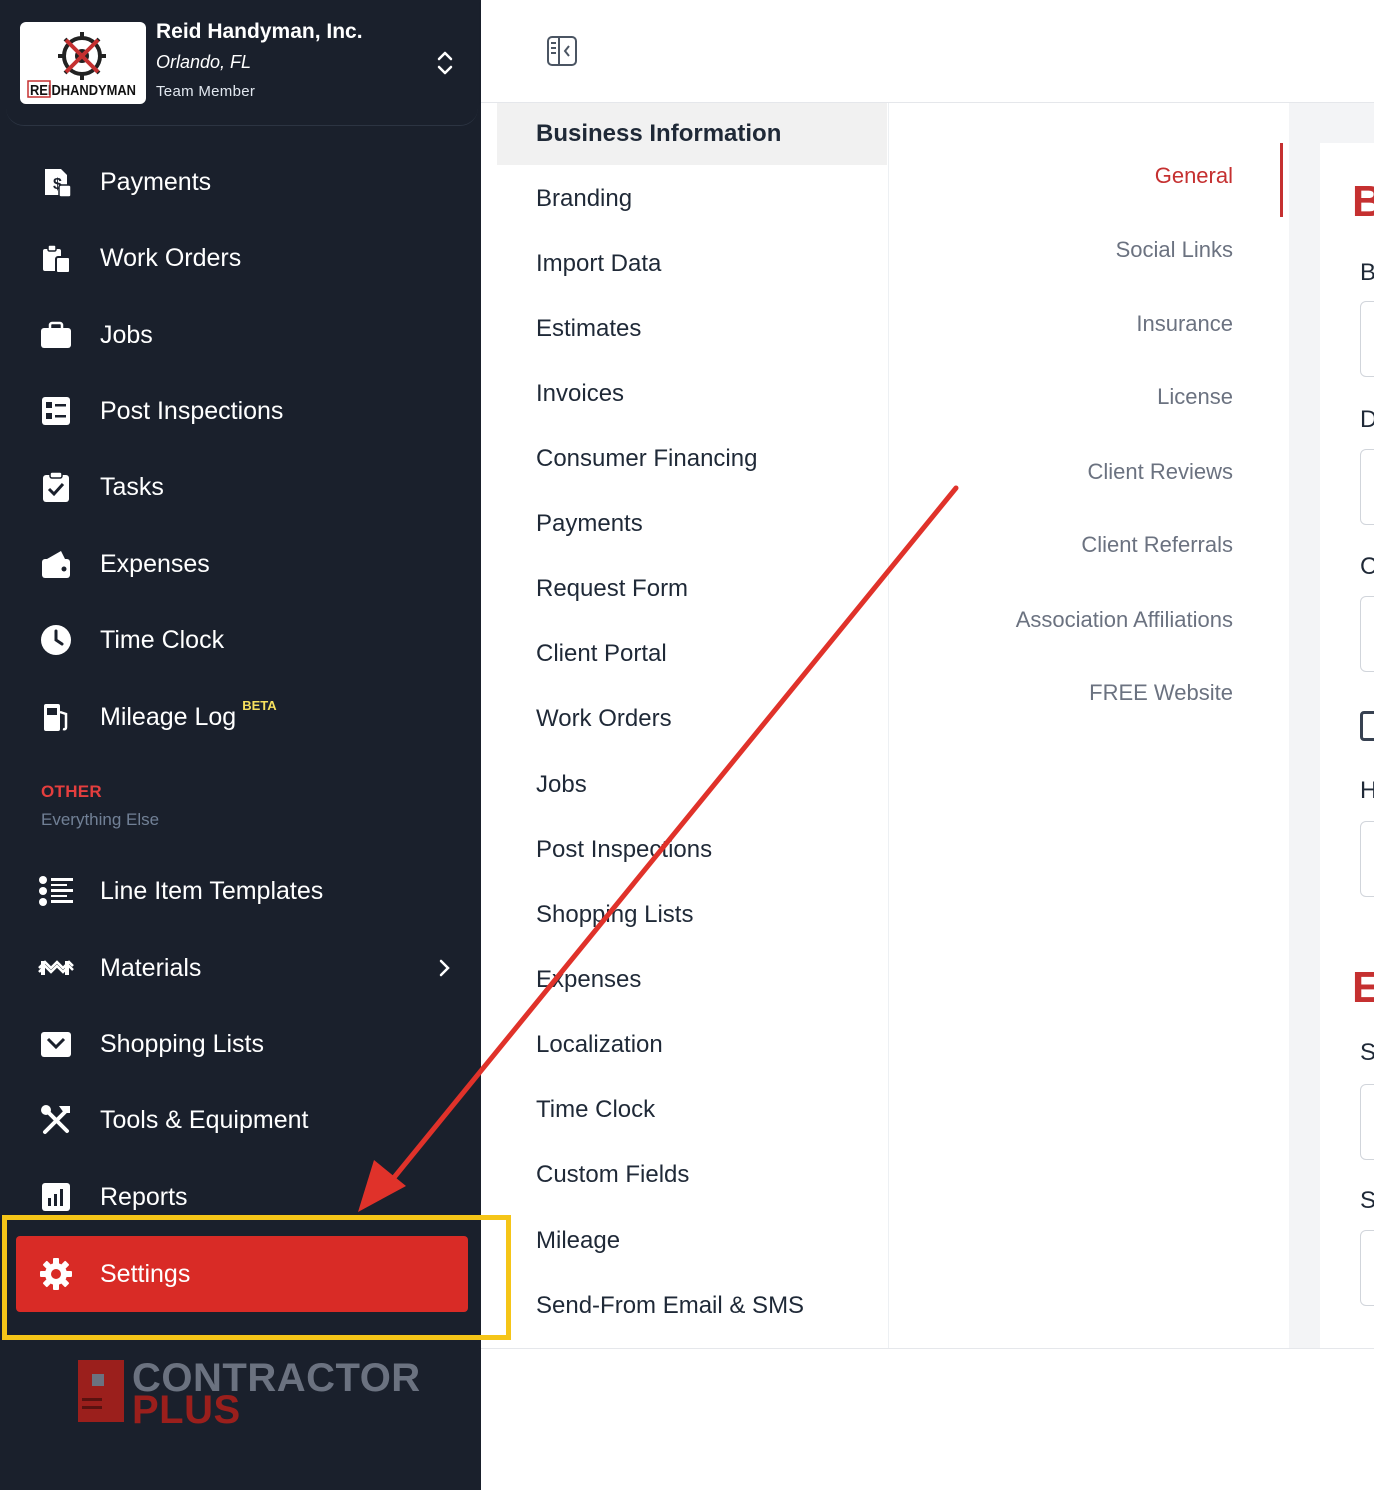  What do you see at coordinates (1184, 324) in the screenshot?
I see `tab-insurance: Insurance` at bounding box center [1184, 324].